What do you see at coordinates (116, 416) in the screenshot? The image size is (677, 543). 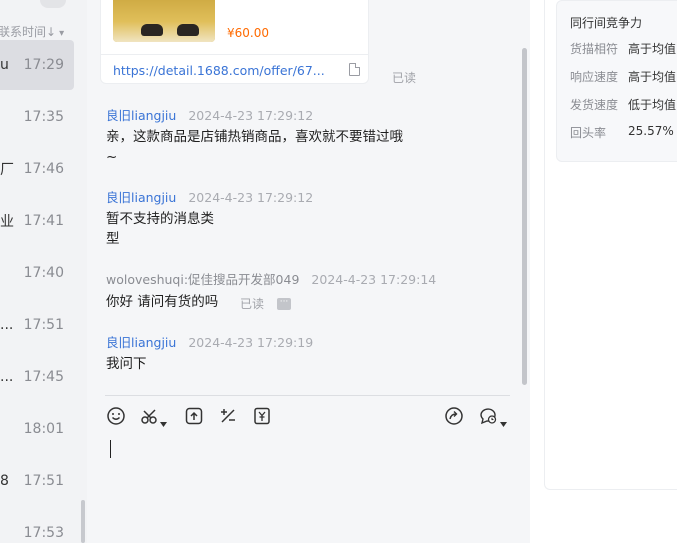 I see `emoji-icon` at bounding box center [116, 416].